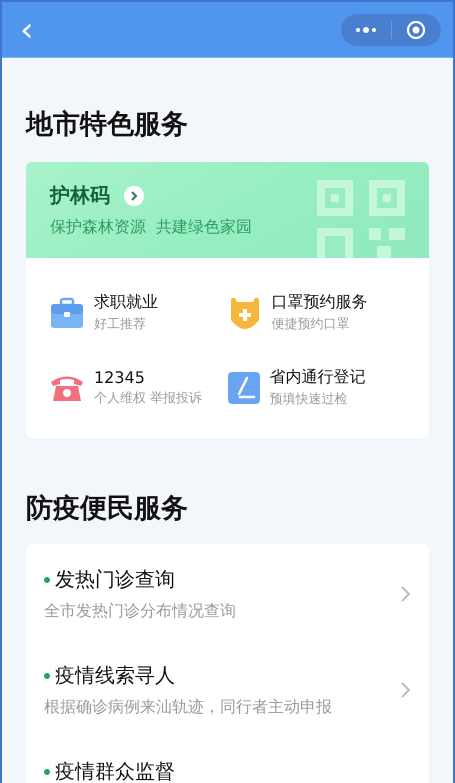 This screenshot has width=455, height=783. Describe the element at coordinates (188, 707) in the screenshot. I see `item-subtitle: 根据确诊病例来汕轨迹，同行者主动申报` at that location.